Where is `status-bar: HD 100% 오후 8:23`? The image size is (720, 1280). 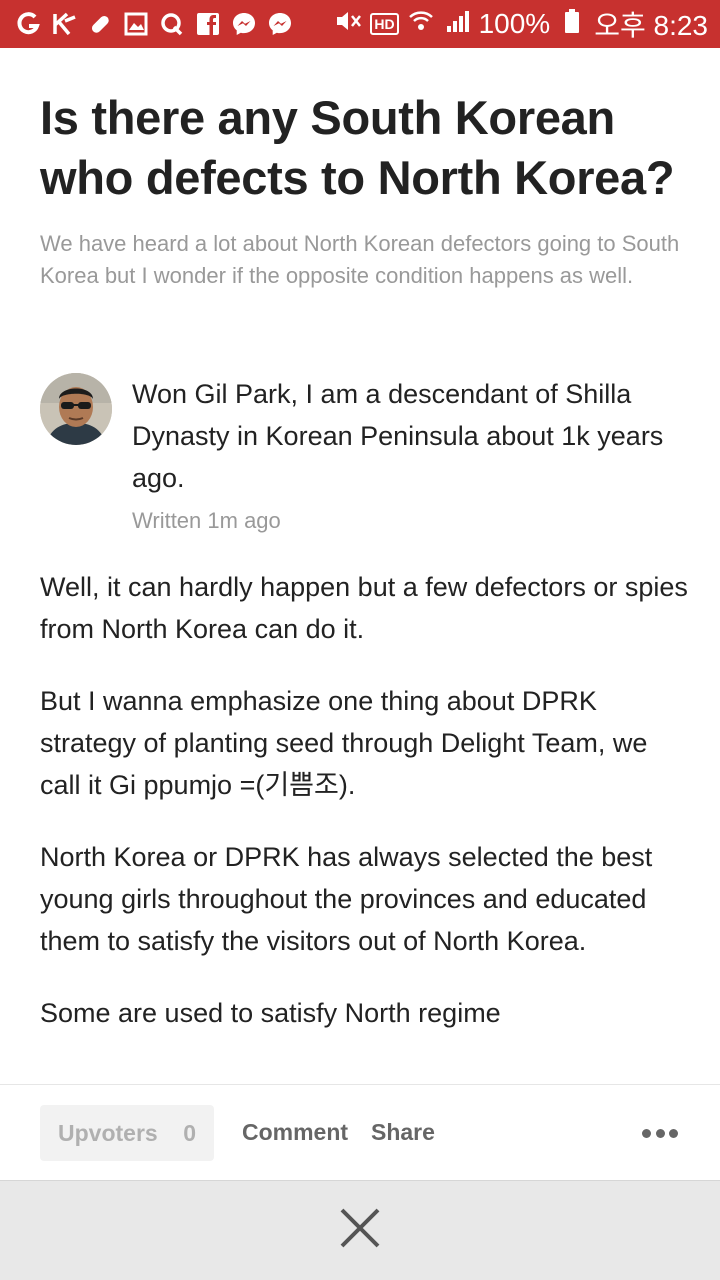
status-bar: HD 100% 오후 8:23 is located at coordinates (360, 24).